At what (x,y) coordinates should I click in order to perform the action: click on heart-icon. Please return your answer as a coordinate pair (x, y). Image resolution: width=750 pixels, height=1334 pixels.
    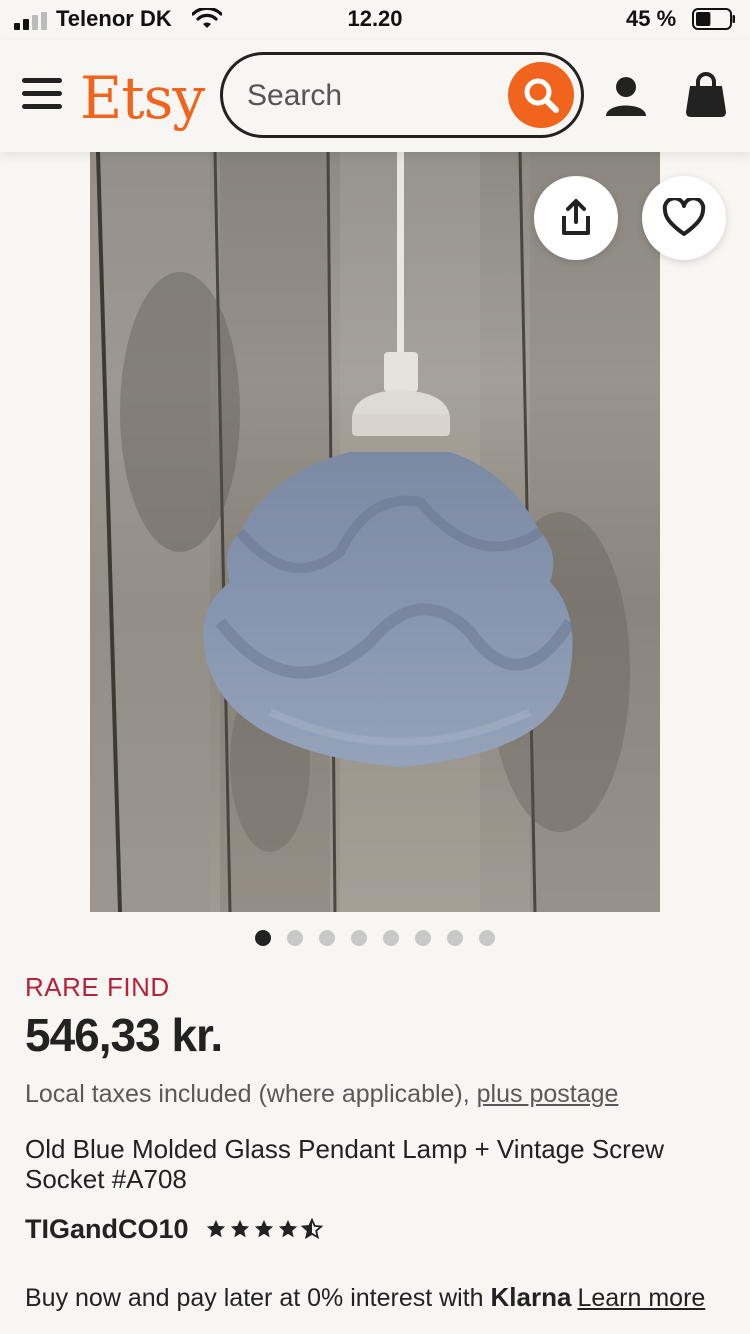
    Looking at the image, I should click on (684, 217).